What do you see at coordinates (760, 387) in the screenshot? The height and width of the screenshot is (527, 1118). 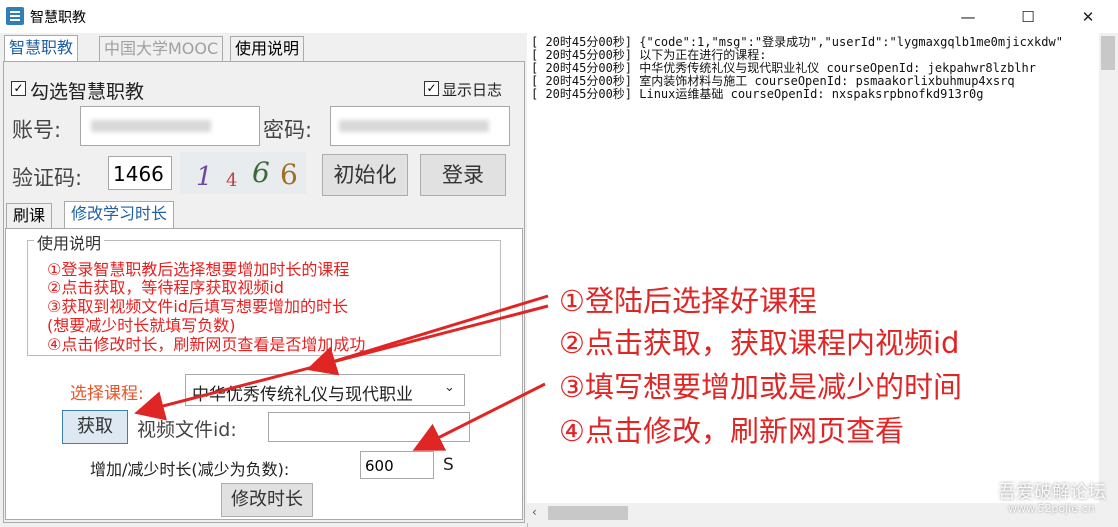 I see `annotation-step-3: ③填写想要增加或是减少的时间` at bounding box center [760, 387].